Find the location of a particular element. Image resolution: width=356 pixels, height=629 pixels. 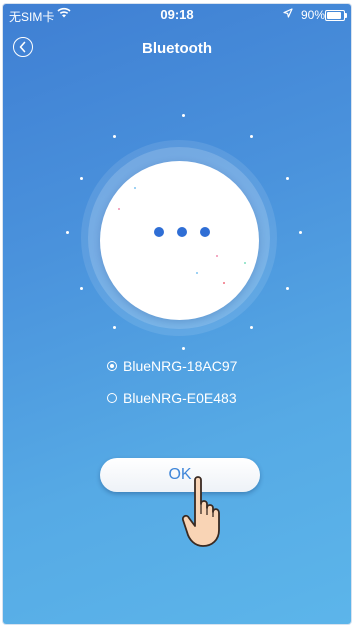

location-arrow-icon is located at coordinates (288, 14).